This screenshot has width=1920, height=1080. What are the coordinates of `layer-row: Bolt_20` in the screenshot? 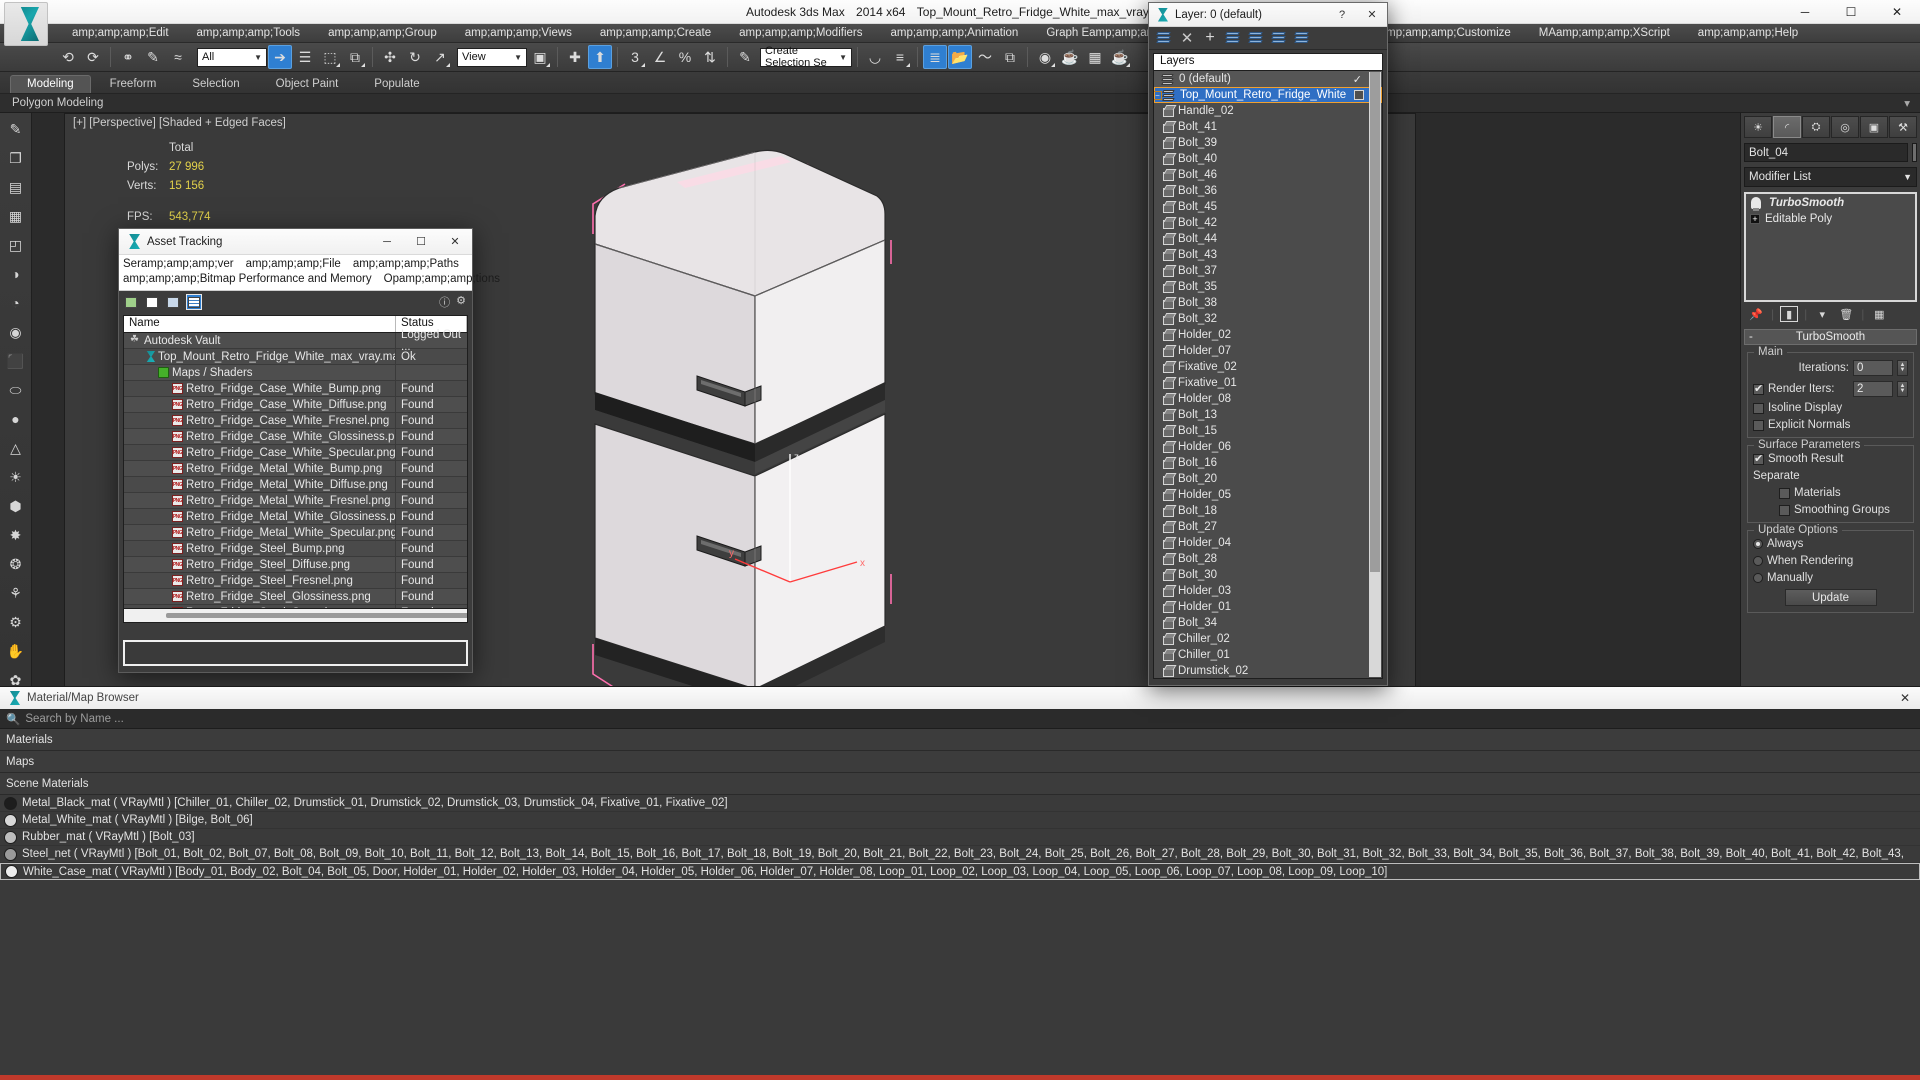 It's located at (1268, 479).